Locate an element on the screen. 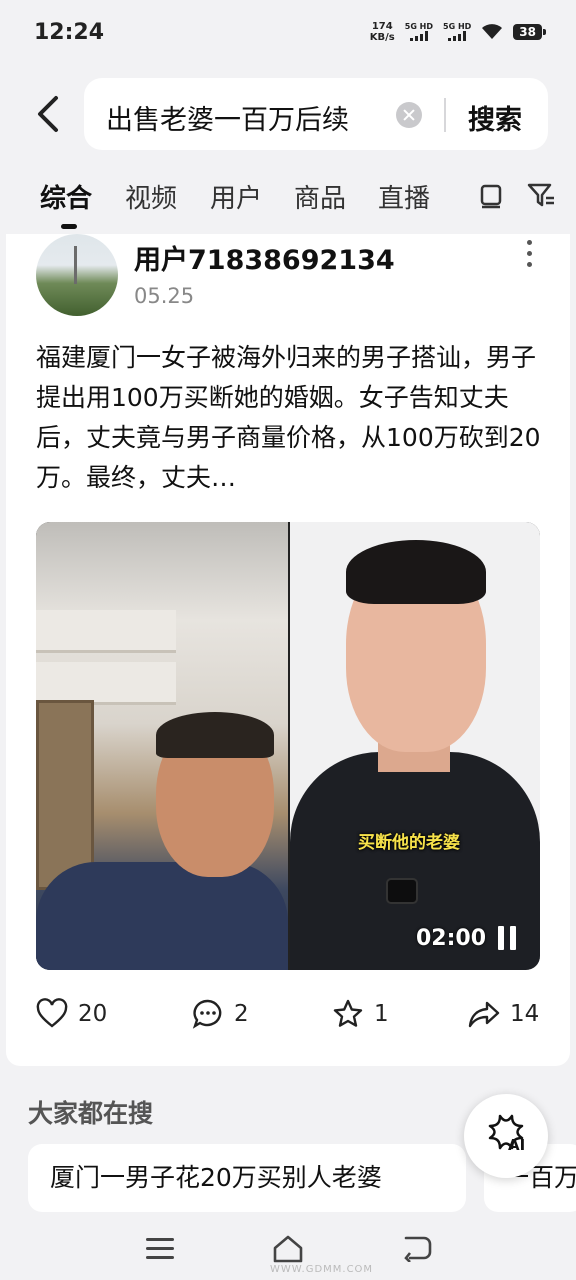 This screenshot has width=576, height=1280. sim1-signal-icon: 5G HD is located at coordinates (419, 32).